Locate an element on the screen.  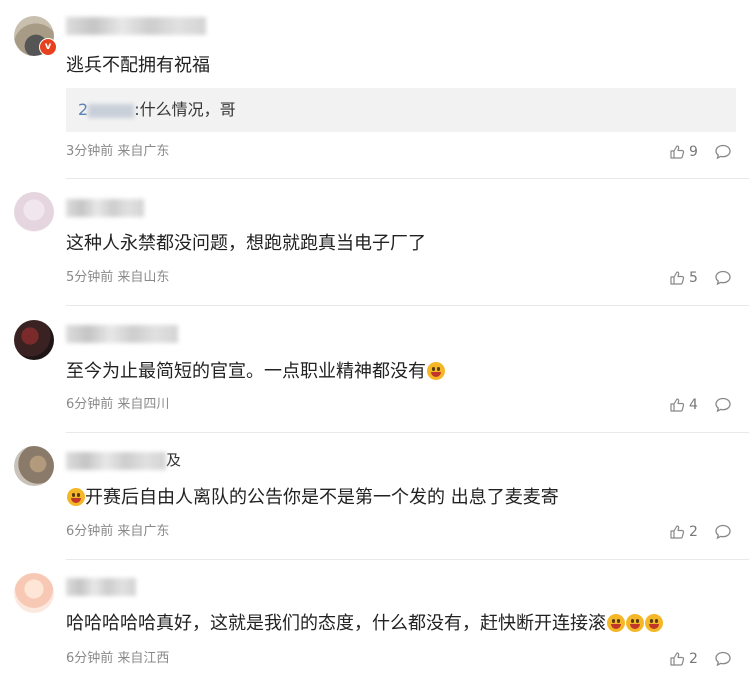
comment-text: 开赛后自由人离队的公告你是不是第一个发的 出息了麦麦寄 is located at coordinates (312, 498).